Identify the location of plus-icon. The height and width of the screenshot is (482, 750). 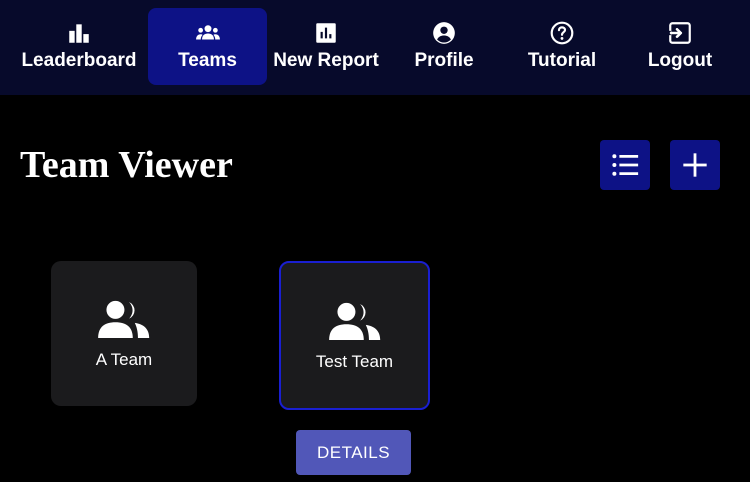
(695, 165).